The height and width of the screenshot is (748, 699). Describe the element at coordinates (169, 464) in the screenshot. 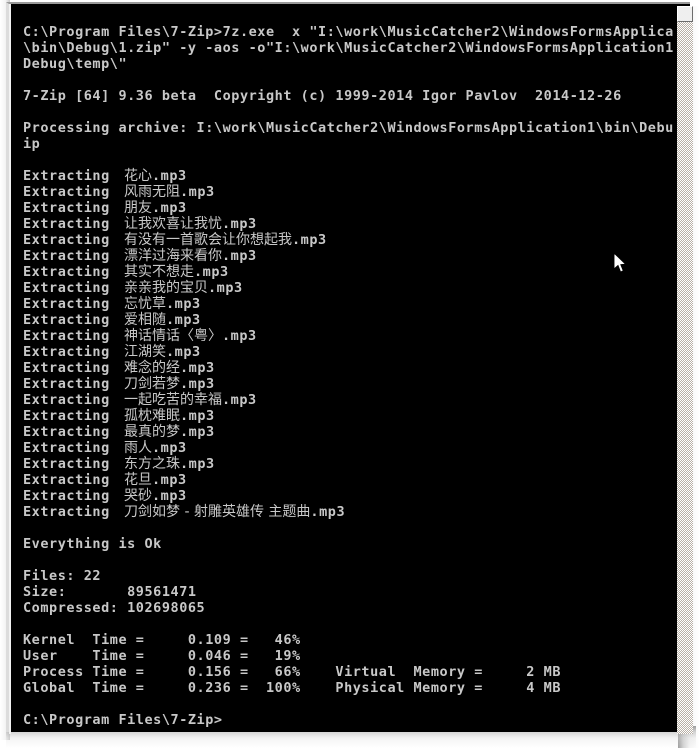

I see `extract-file-name: 东方之珠.mp3` at that location.